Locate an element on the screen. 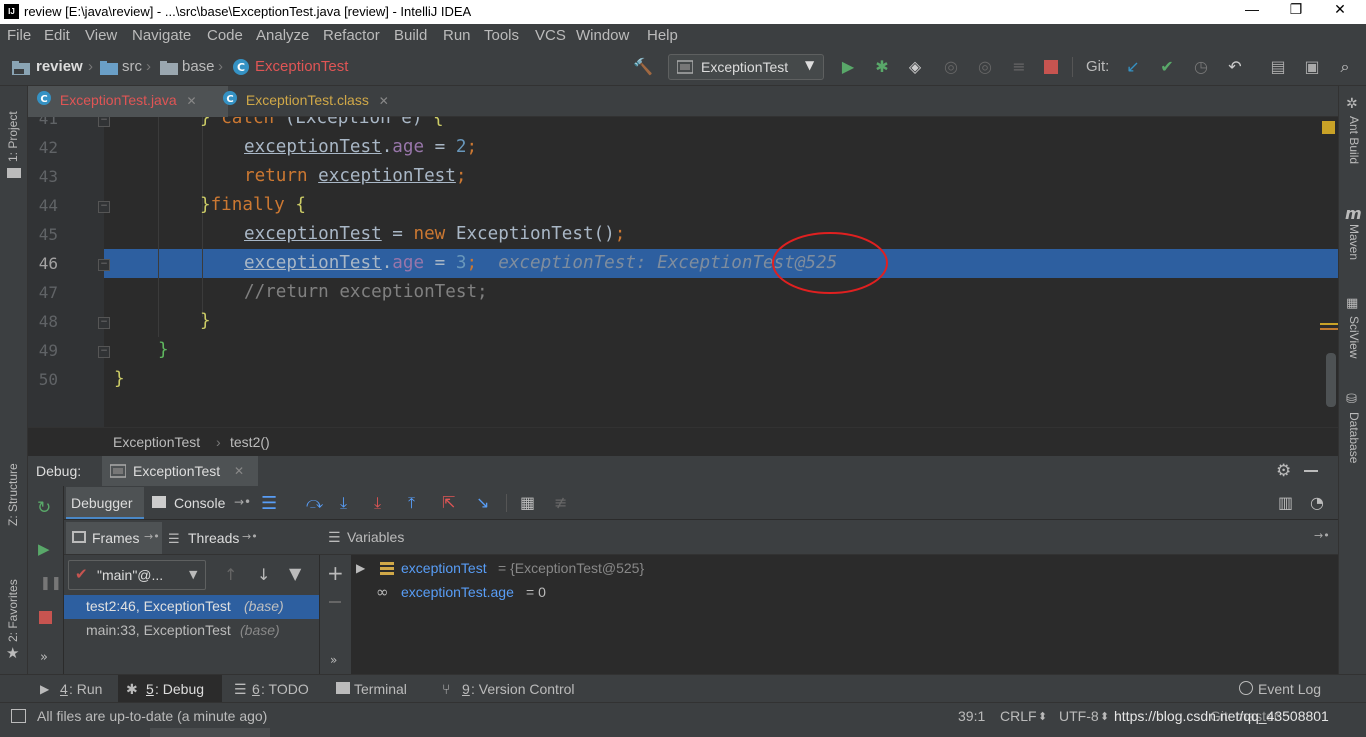 The height and width of the screenshot is (737, 1366). layout-icon: ▣ is located at coordinates (1312, 67).